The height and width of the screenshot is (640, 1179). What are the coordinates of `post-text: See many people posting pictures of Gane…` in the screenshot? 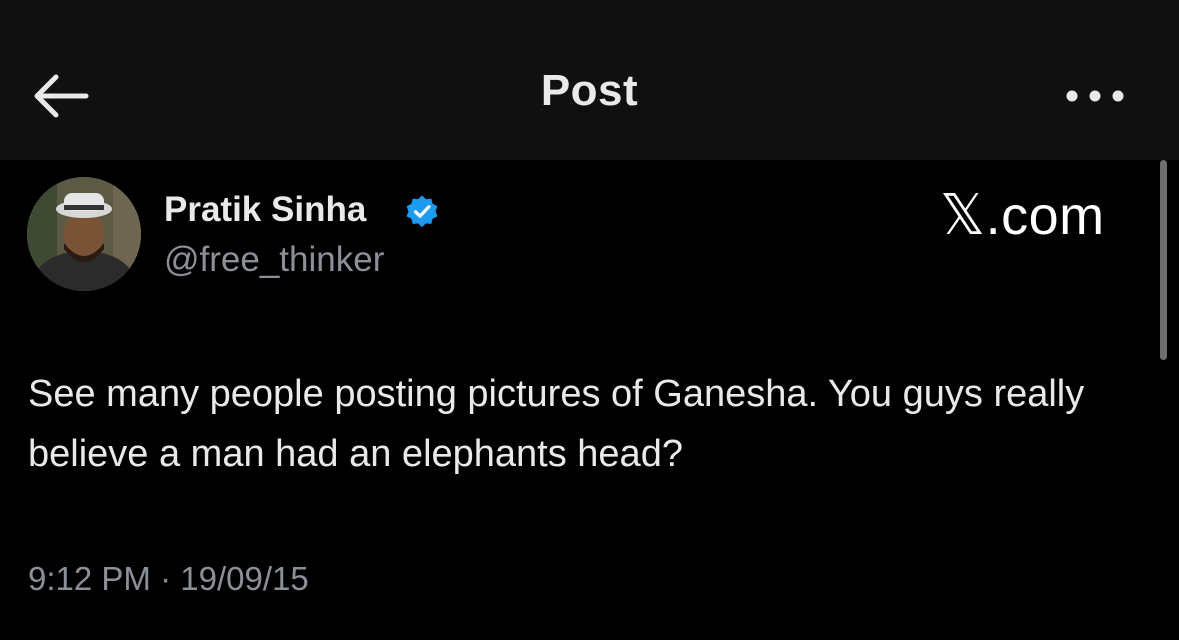 It's located at (556, 424).